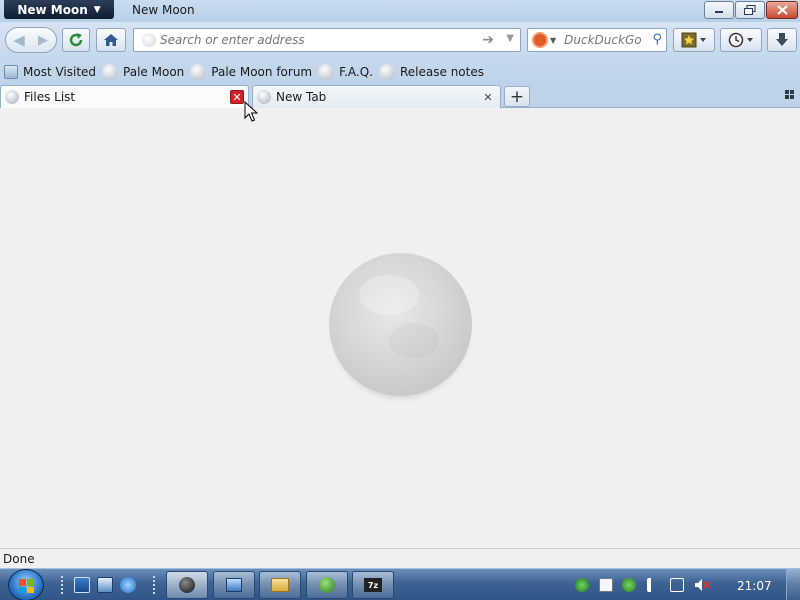 The height and width of the screenshot is (600, 800). I want to click on clock-icon, so click(740, 40).